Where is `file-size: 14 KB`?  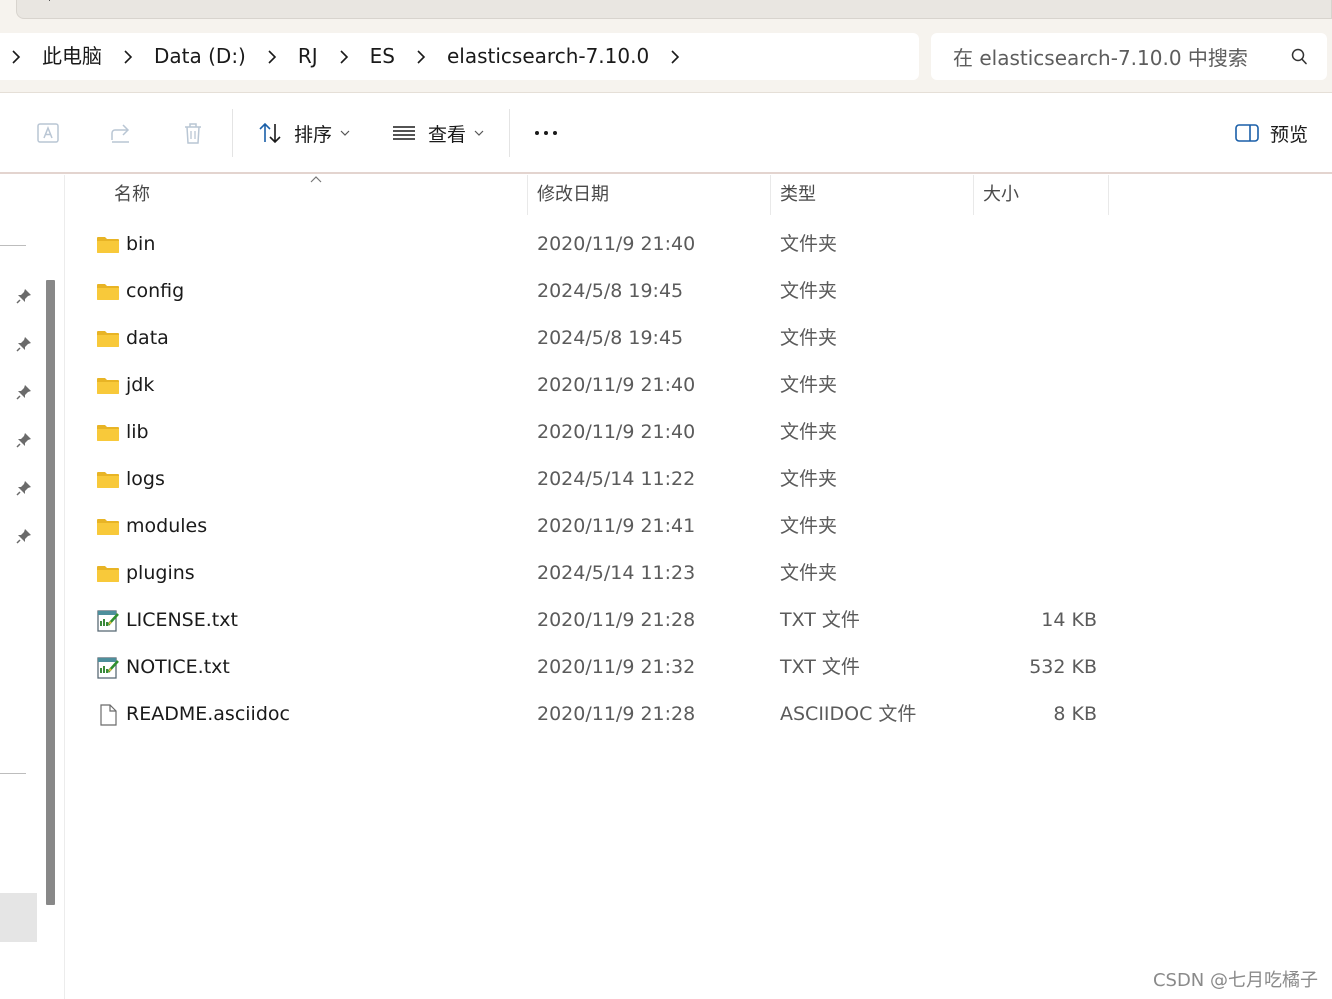
file-size: 14 KB is located at coordinates (1069, 620).